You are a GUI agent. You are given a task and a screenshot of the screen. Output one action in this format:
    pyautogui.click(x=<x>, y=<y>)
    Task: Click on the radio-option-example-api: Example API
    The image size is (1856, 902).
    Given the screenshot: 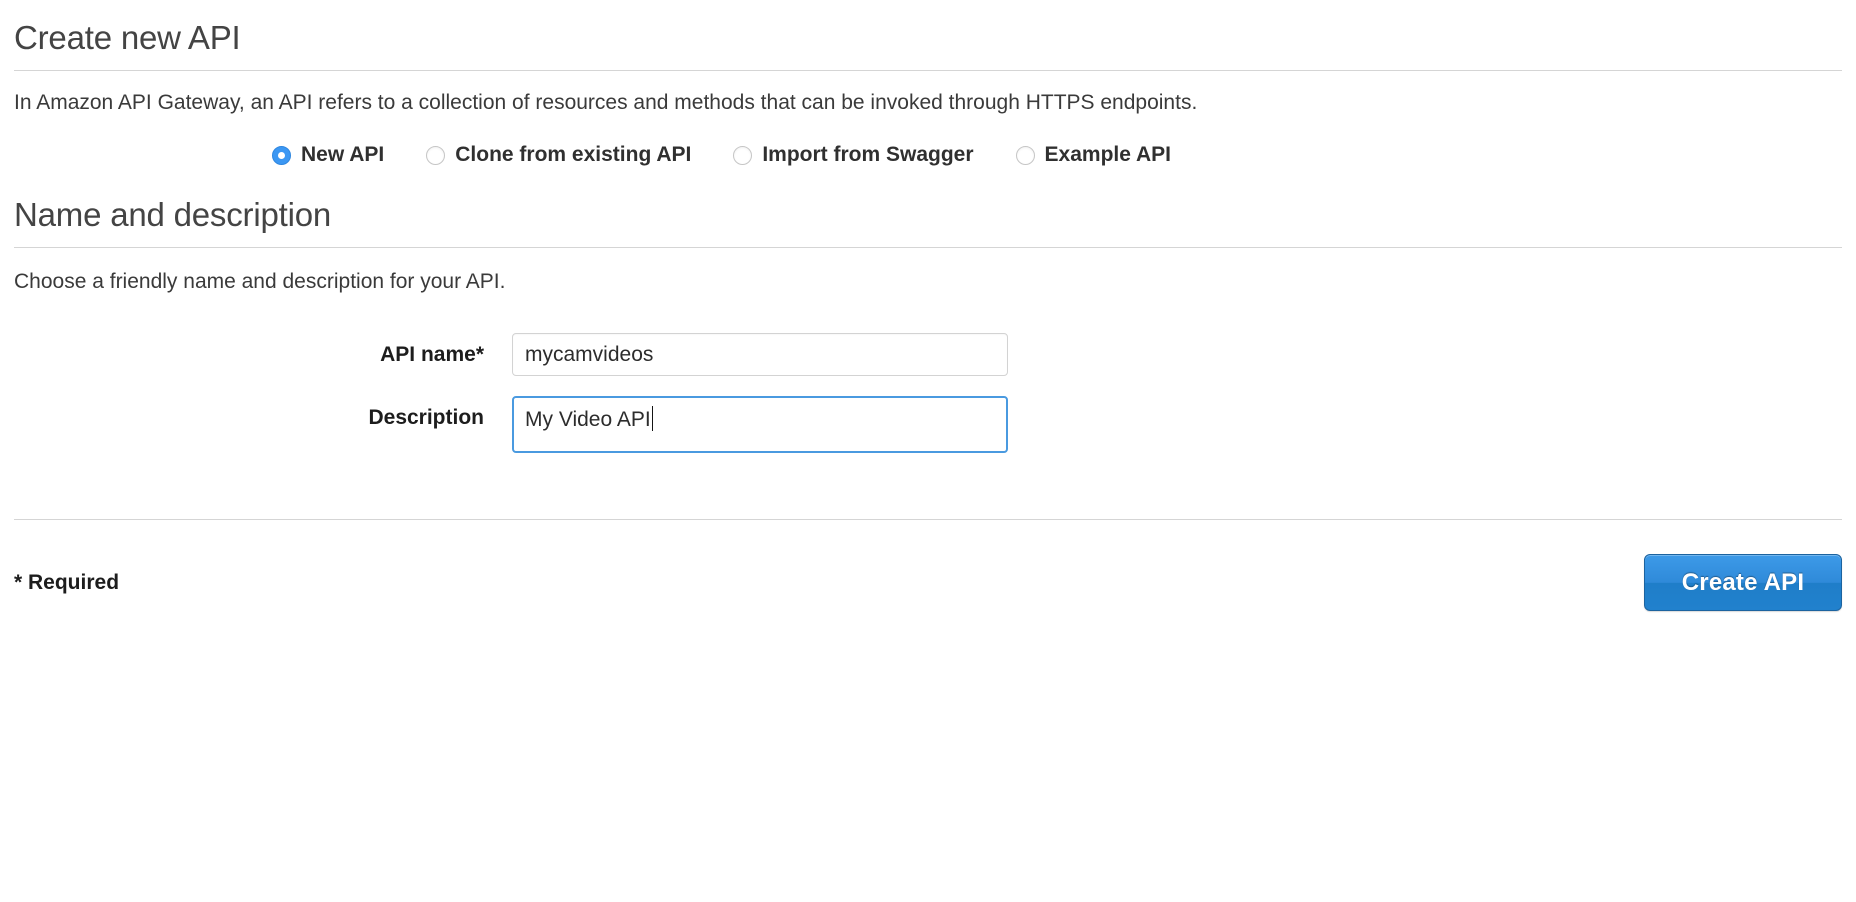 What is the action you would take?
    pyautogui.click(x=1093, y=155)
    